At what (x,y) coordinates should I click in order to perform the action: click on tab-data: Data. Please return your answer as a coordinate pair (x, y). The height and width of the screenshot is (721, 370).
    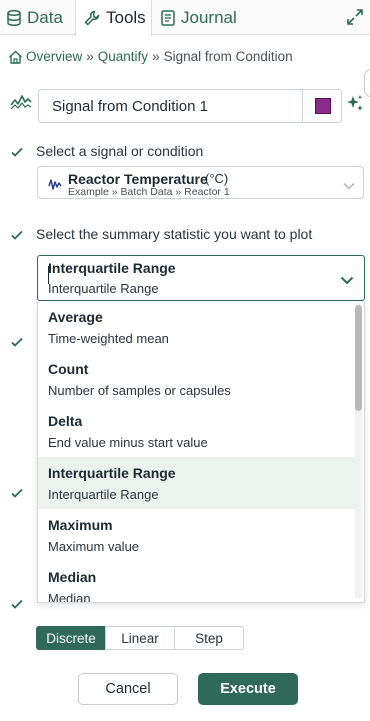
    Looking at the image, I should click on (35, 17).